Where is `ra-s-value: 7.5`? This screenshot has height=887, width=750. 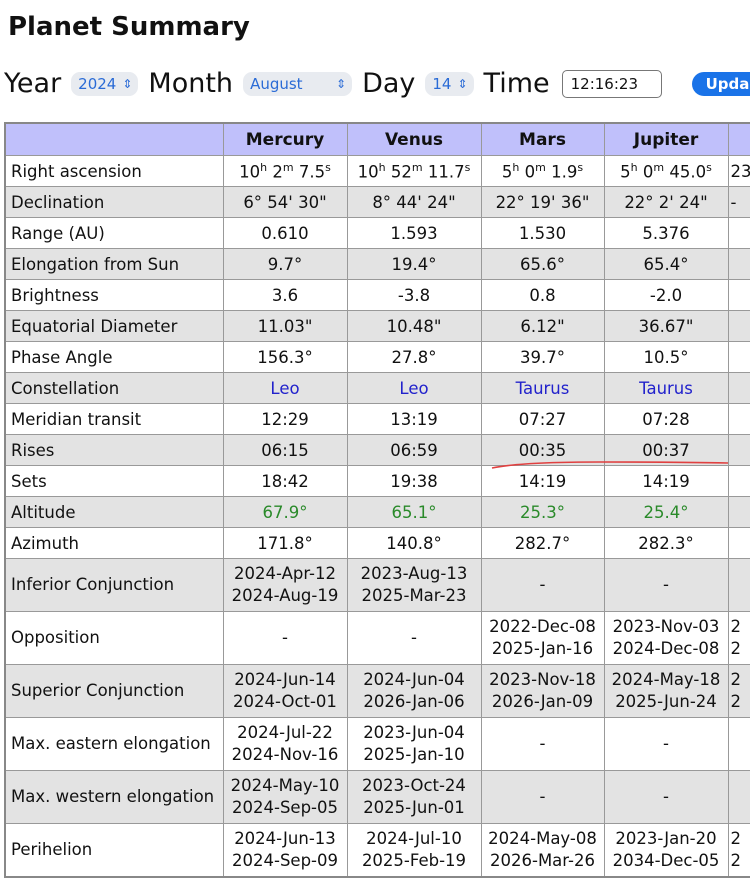
ra-s-value: 7.5 is located at coordinates (312, 172).